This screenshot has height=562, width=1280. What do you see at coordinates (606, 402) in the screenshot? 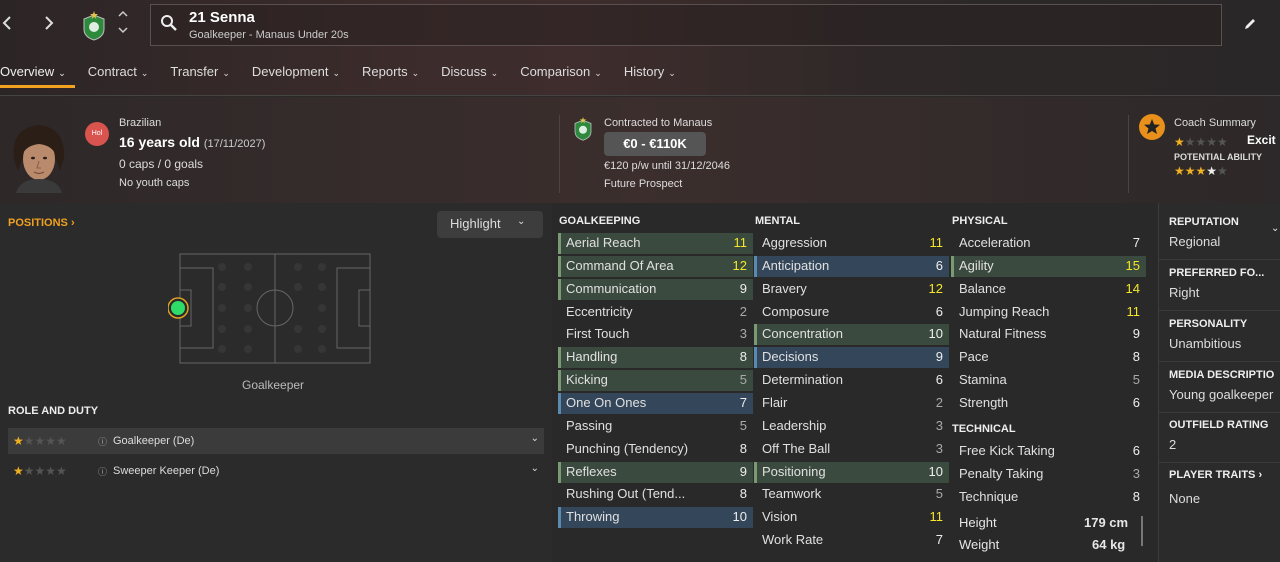
I see `attribute-name: One On Ones` at bounding box center [606, 402].